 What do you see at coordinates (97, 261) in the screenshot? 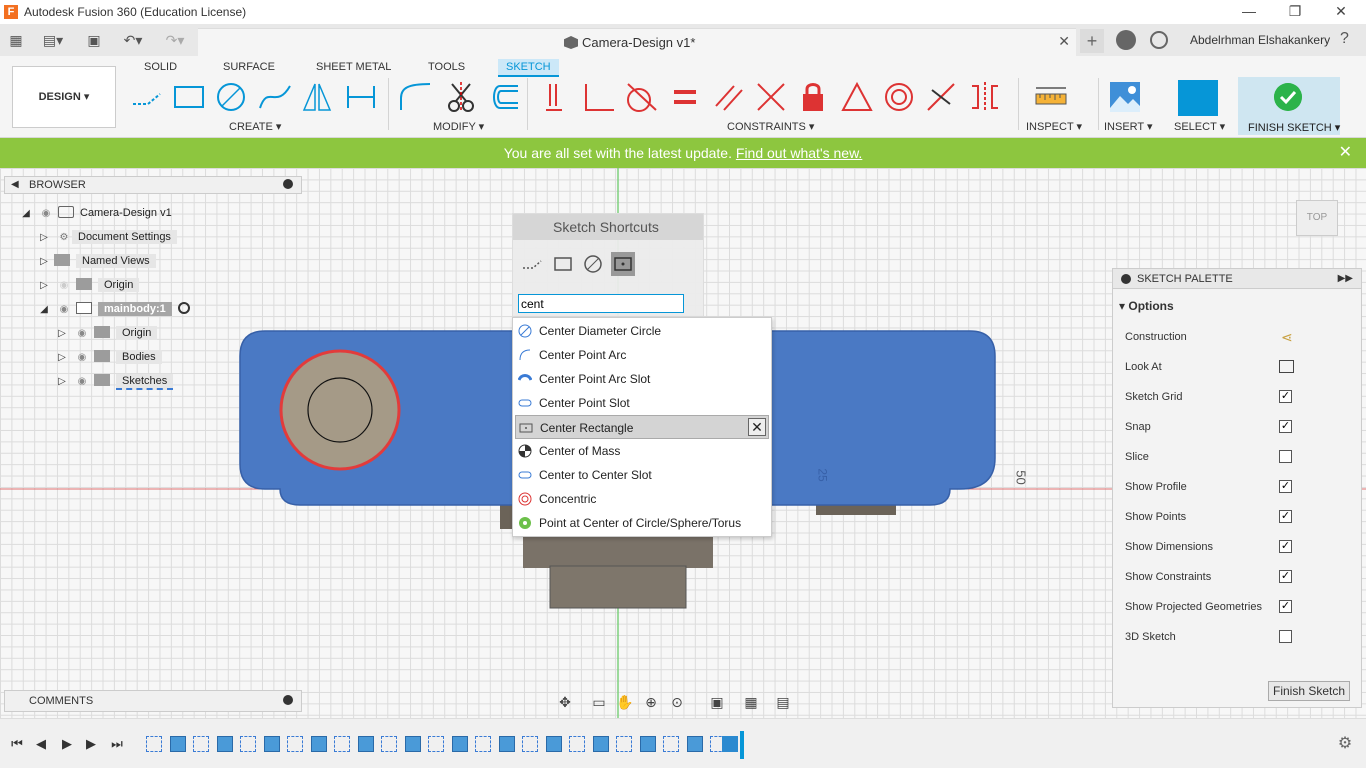
I see `tree-item-named-views: ▷ Named Views` at bounding box center [97, 261].